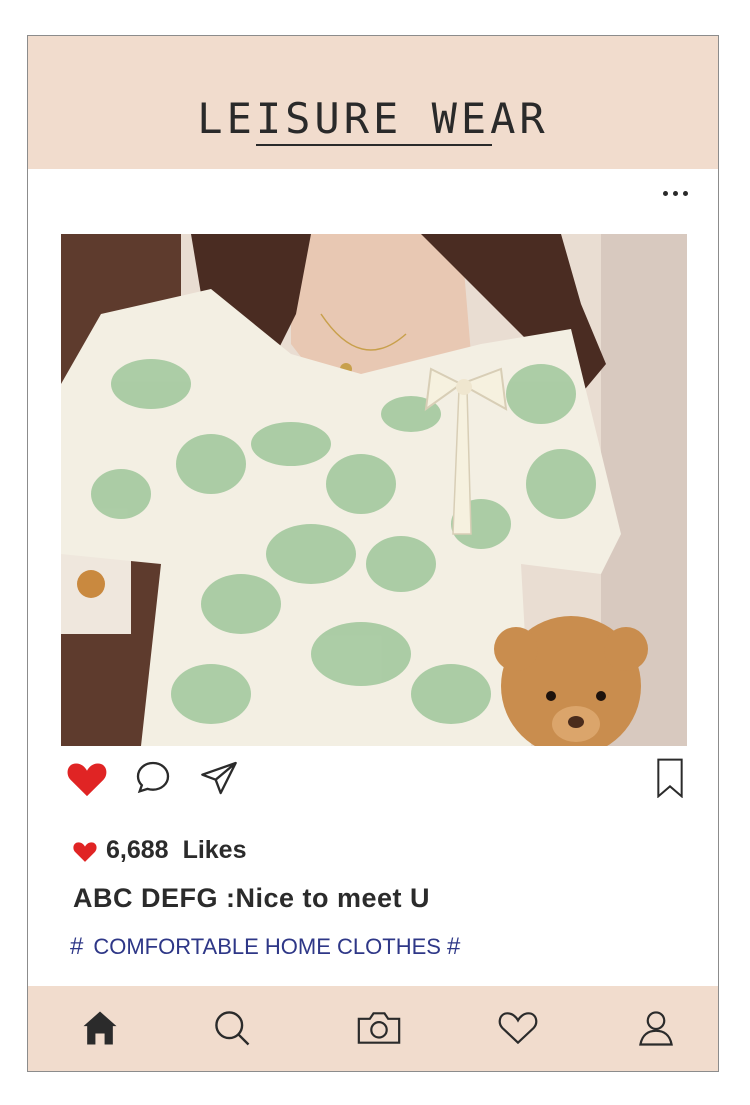  I want to click on likes-label: Likes, so click(214, 850).